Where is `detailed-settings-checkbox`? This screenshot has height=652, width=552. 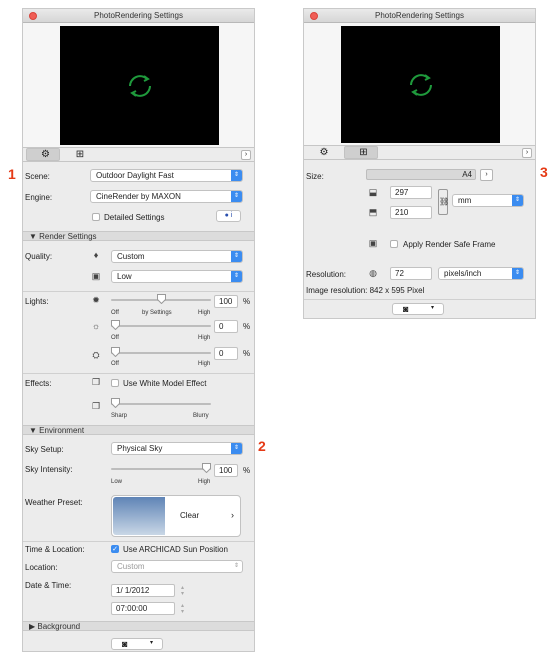 detailed-settings-checkbox is located at coordinates (96, 217).